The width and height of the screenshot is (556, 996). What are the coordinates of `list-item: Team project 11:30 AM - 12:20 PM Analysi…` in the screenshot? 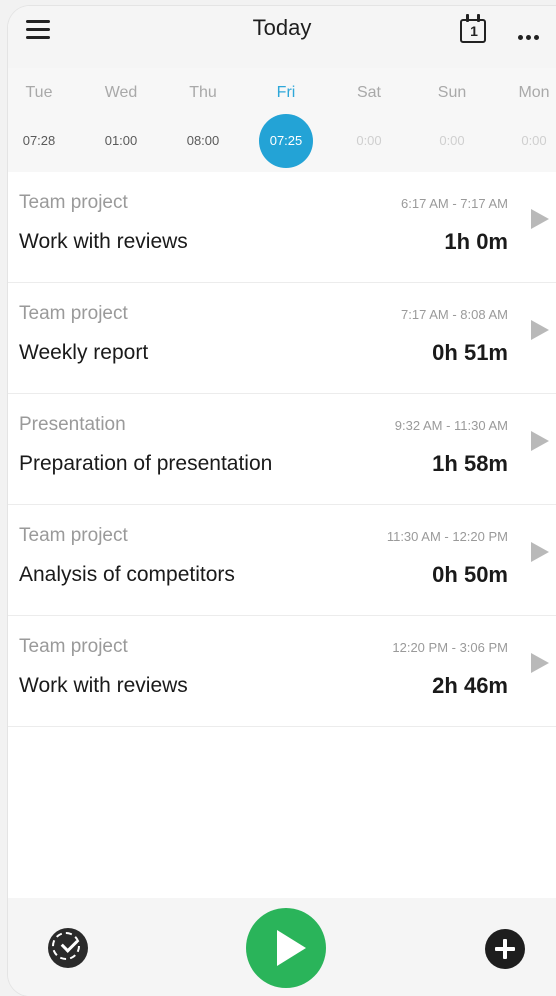 It's located at (282, 560).